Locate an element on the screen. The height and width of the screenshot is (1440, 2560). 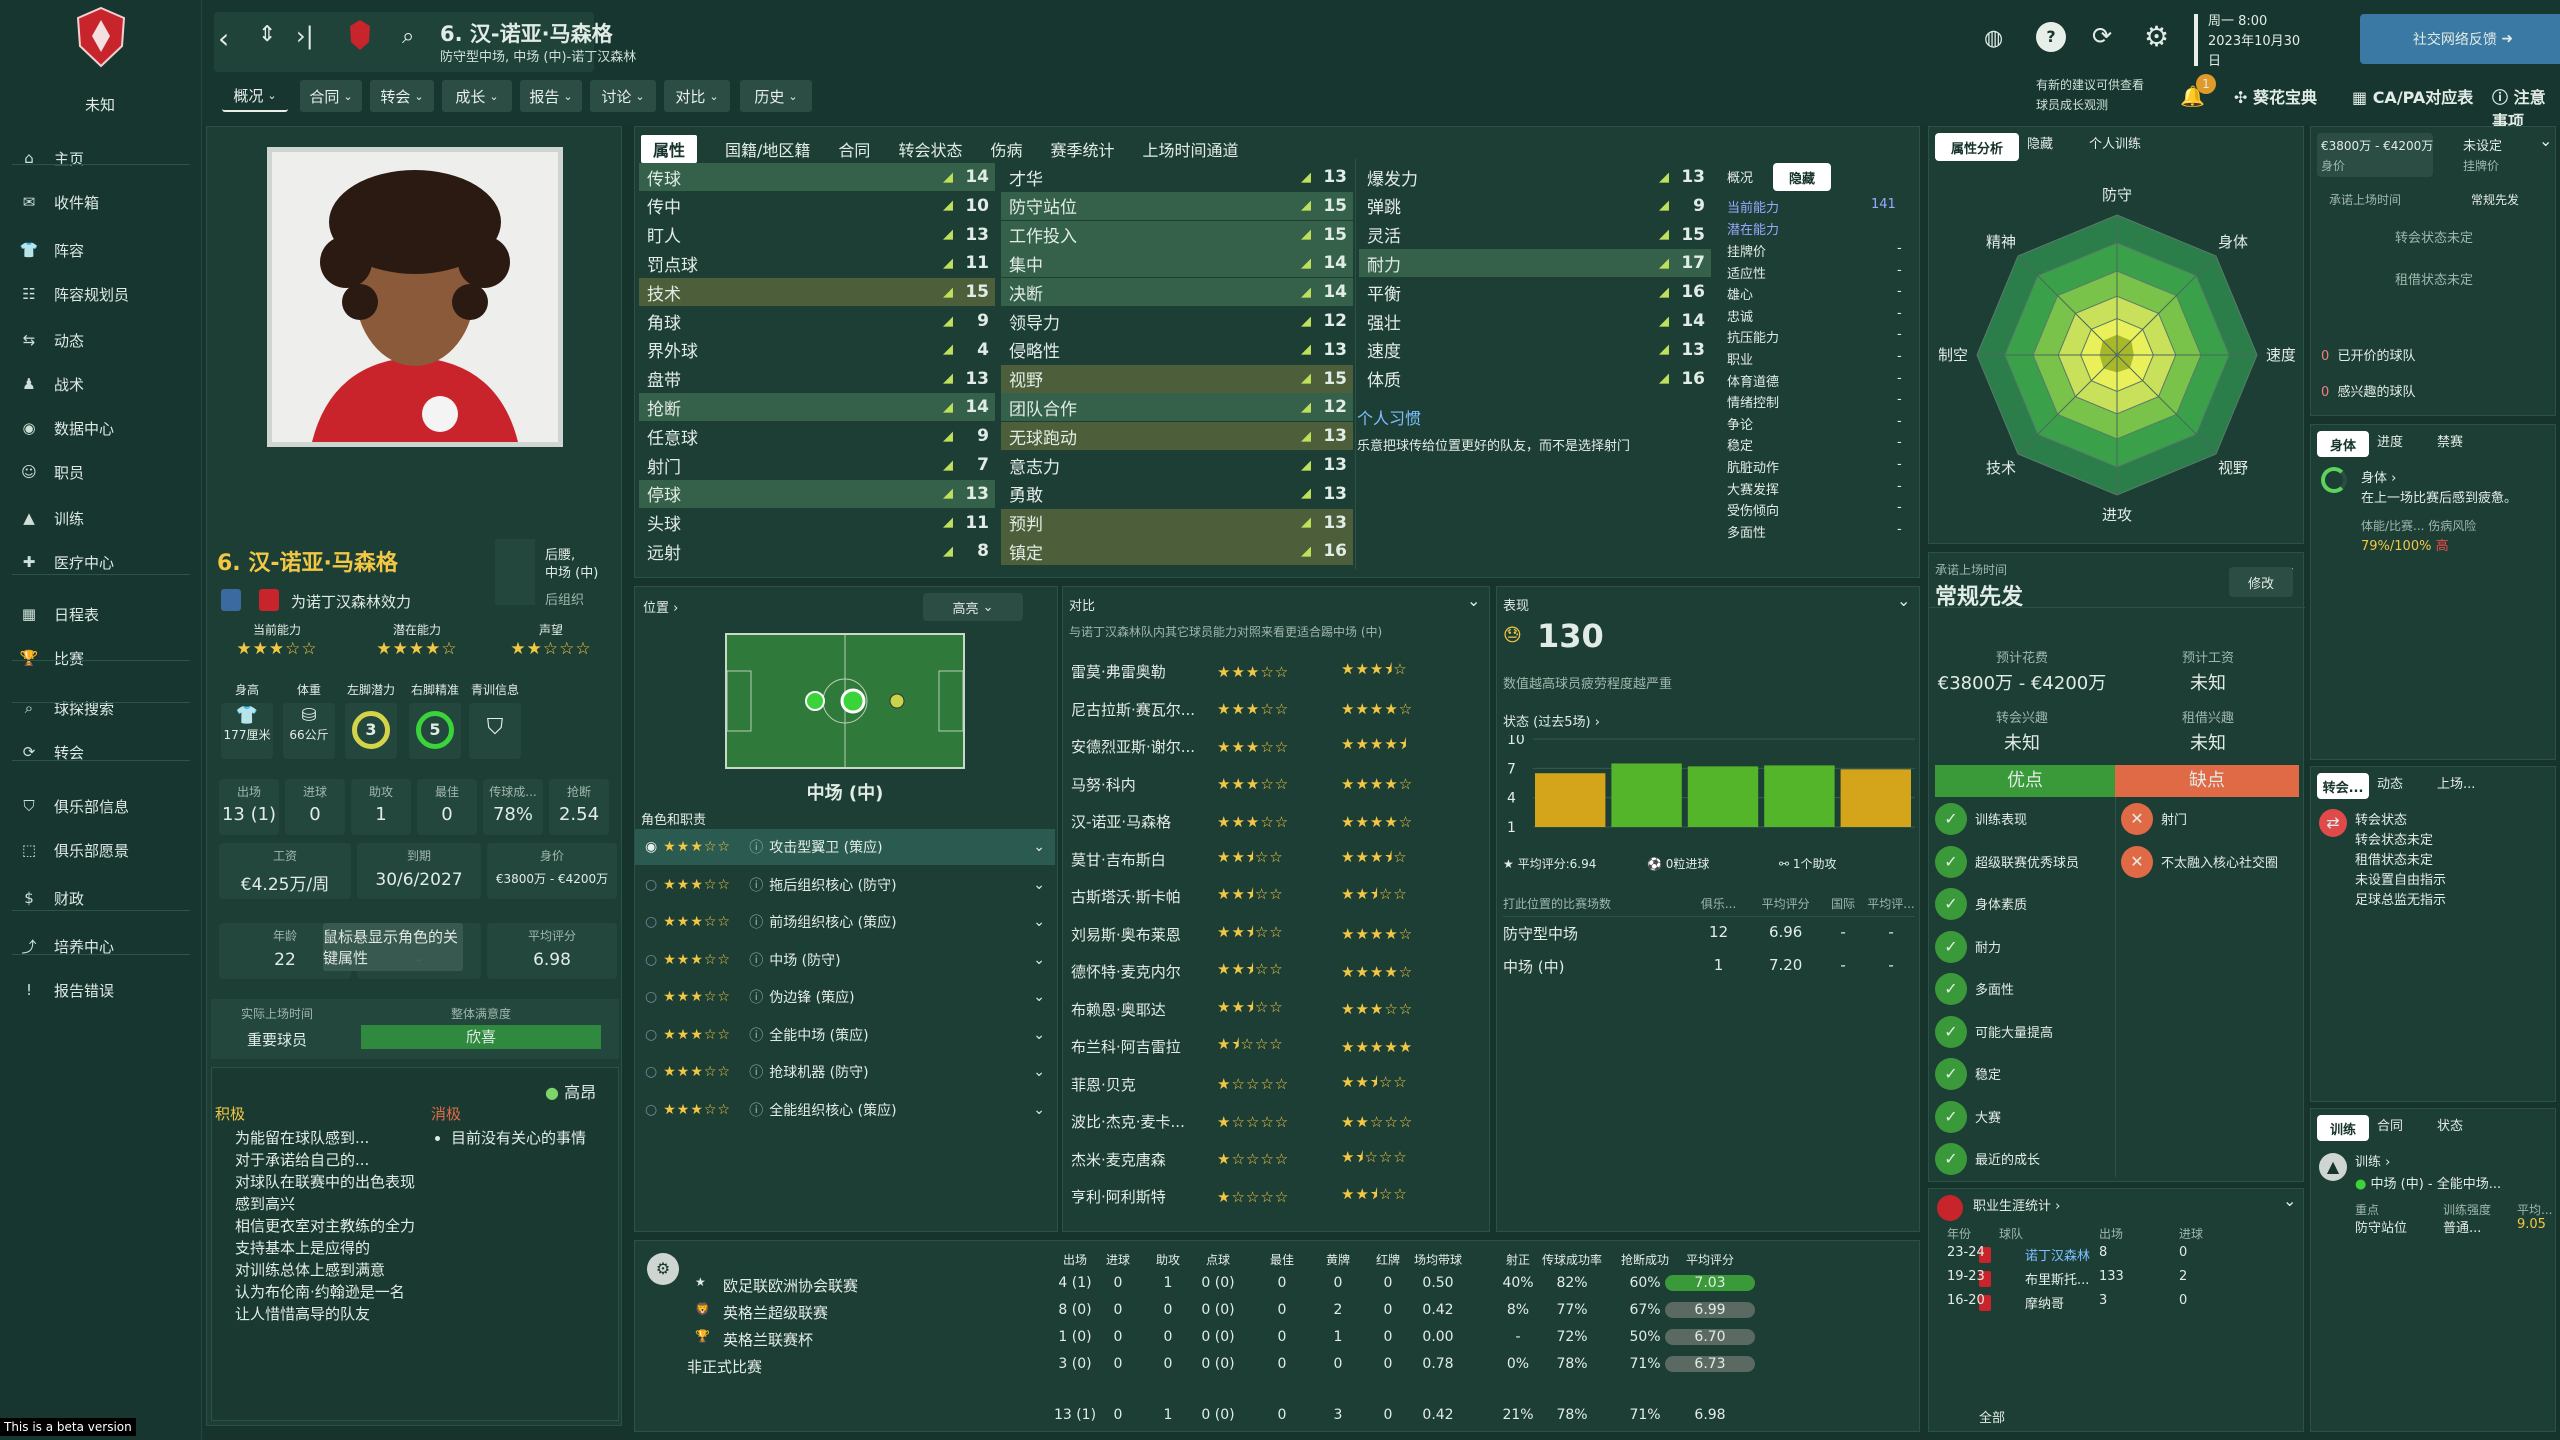
analysis-tab-1: 隐藏 is located at coordinates (2040, 142).